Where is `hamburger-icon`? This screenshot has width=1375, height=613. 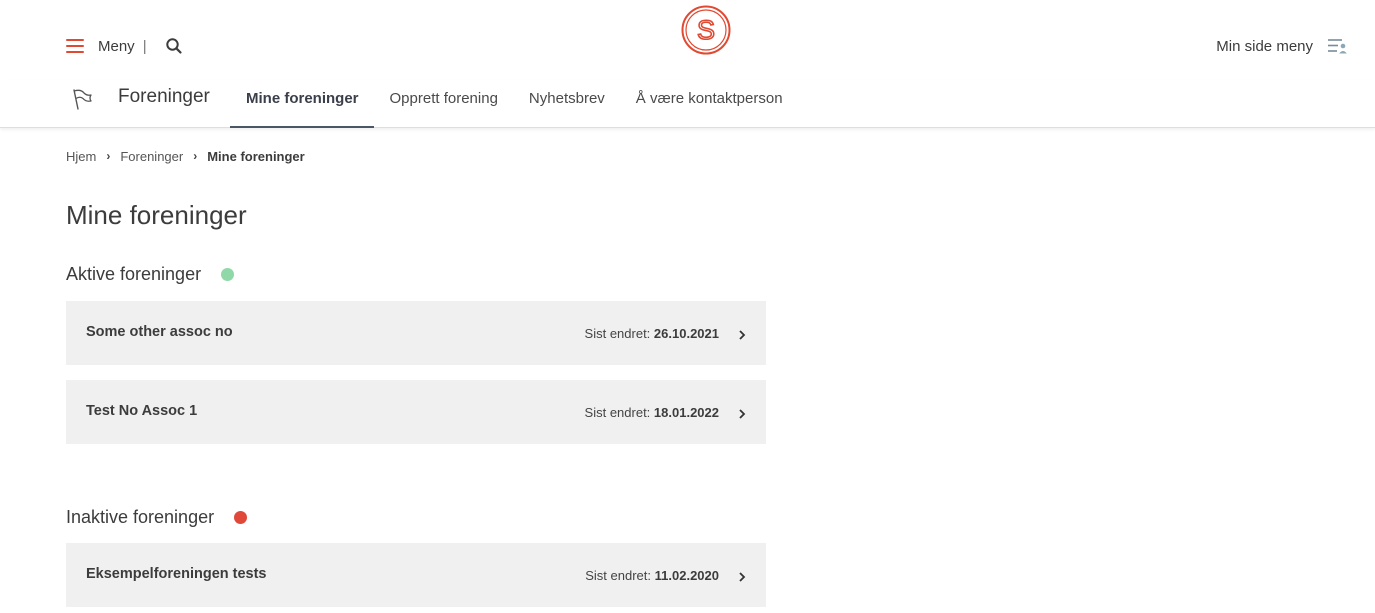
hamburger-icon is located at coordinates (75, 46).